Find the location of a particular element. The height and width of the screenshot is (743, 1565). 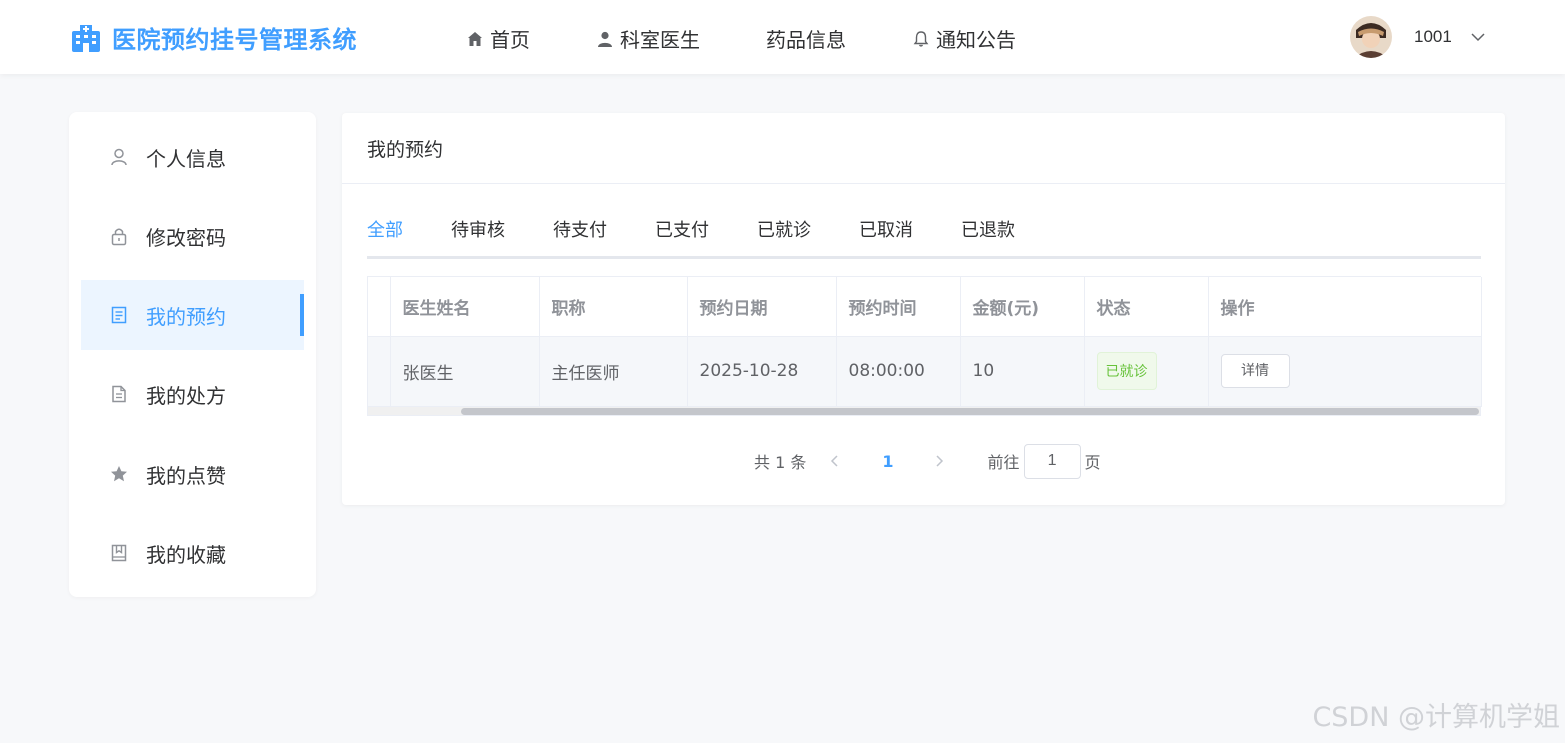

tab-pending-review: 待审核 is located at coordinates (502, 235).